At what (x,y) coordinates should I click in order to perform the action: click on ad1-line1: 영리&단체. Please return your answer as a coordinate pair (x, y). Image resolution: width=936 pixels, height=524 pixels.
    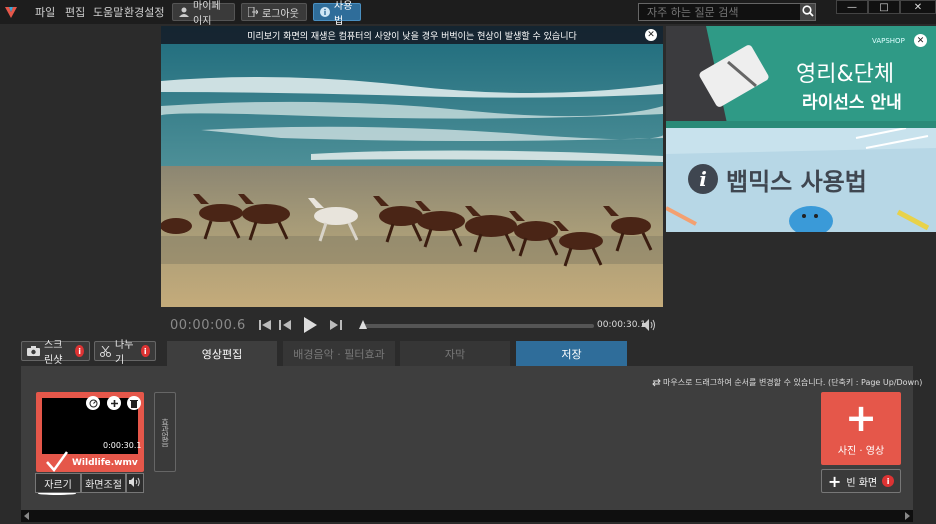
    Looking at the image, I should click on (845, 74).